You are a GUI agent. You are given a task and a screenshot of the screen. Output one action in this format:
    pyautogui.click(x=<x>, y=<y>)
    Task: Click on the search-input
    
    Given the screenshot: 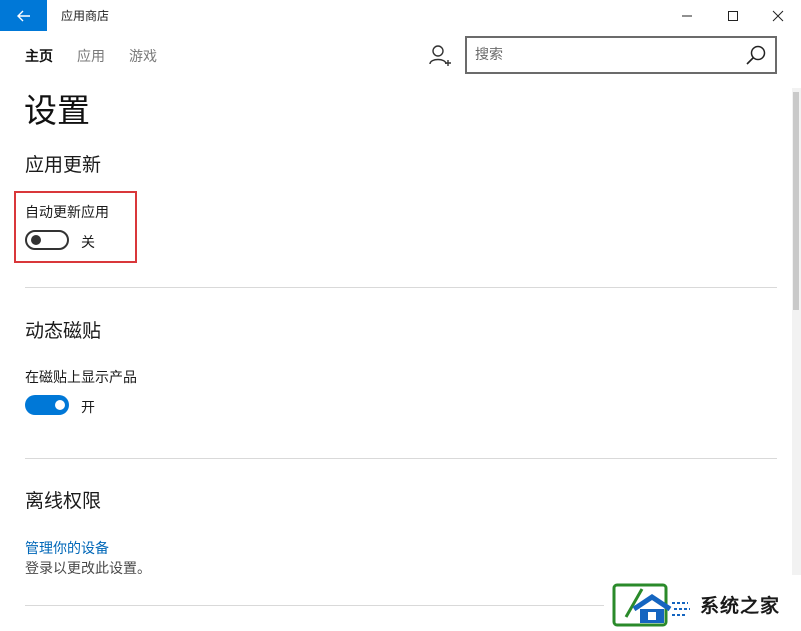 What is the action you would take?
    pyautogui.click(x=605, y=55)
    